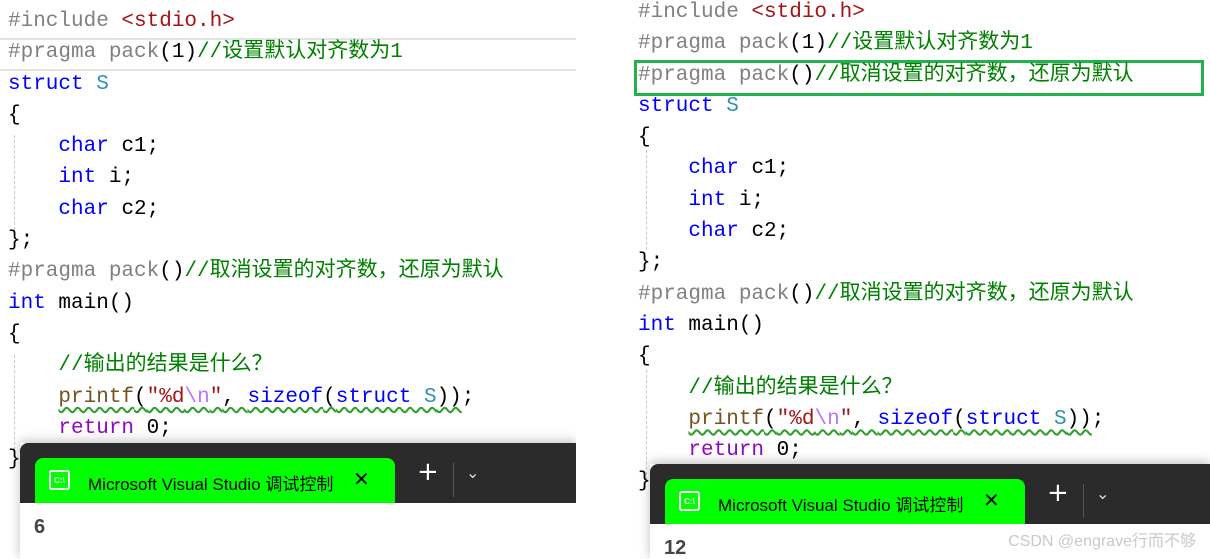 The height and width of the screenshot is (559, 1210). Describe the element at coordinates (764, 232) in the screenshot. I see `code-token: c2;` at that location.